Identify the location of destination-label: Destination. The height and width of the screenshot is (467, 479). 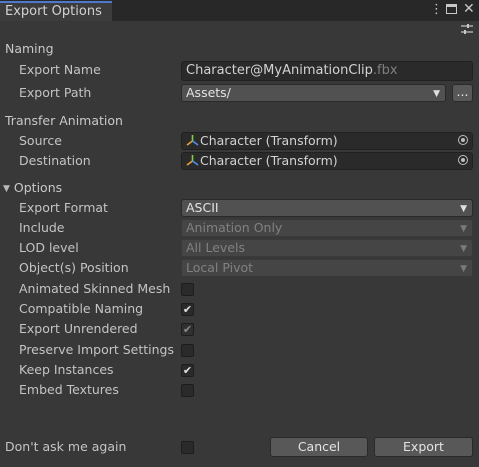
(55, 160).